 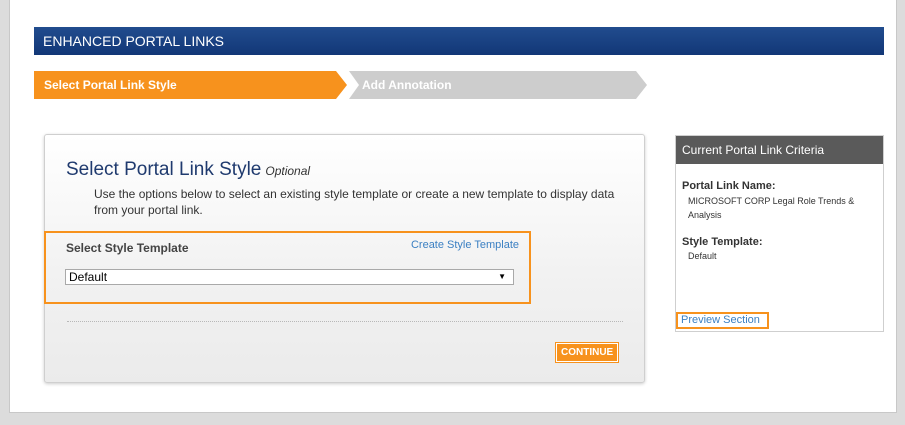 What do you see at coordinates (185, 85) in the screenshot?
I see `step-select-style: Select Portal Link Style` at bounding box center [185, 85].